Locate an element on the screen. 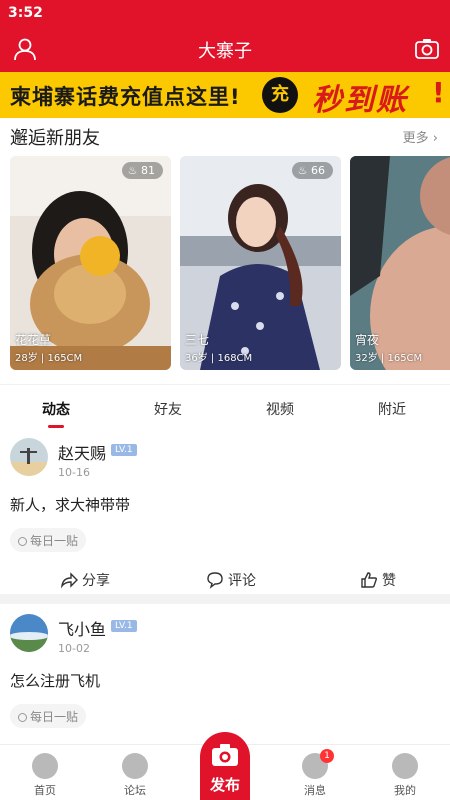 The width and height of the screenshot is (450, 800). tabbar-forum: 论坛 is located at coordinates (135, 775).